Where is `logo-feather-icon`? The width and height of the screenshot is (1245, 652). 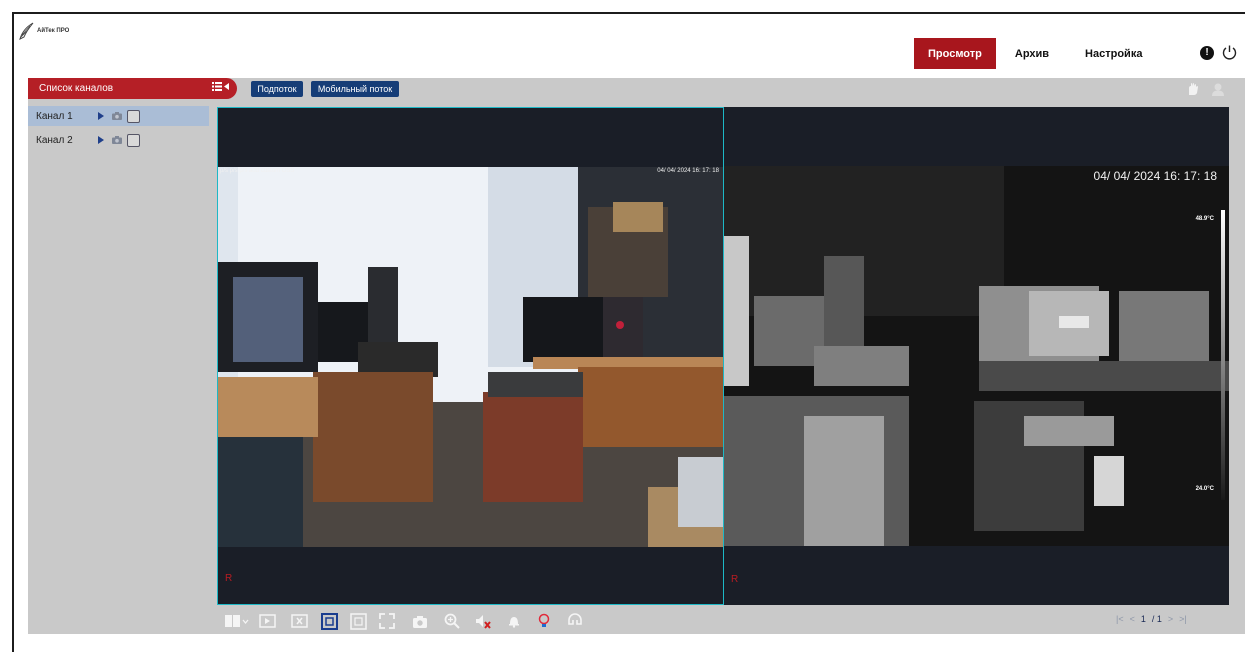 logo-feather-icon is located at coordinates (26, 31).